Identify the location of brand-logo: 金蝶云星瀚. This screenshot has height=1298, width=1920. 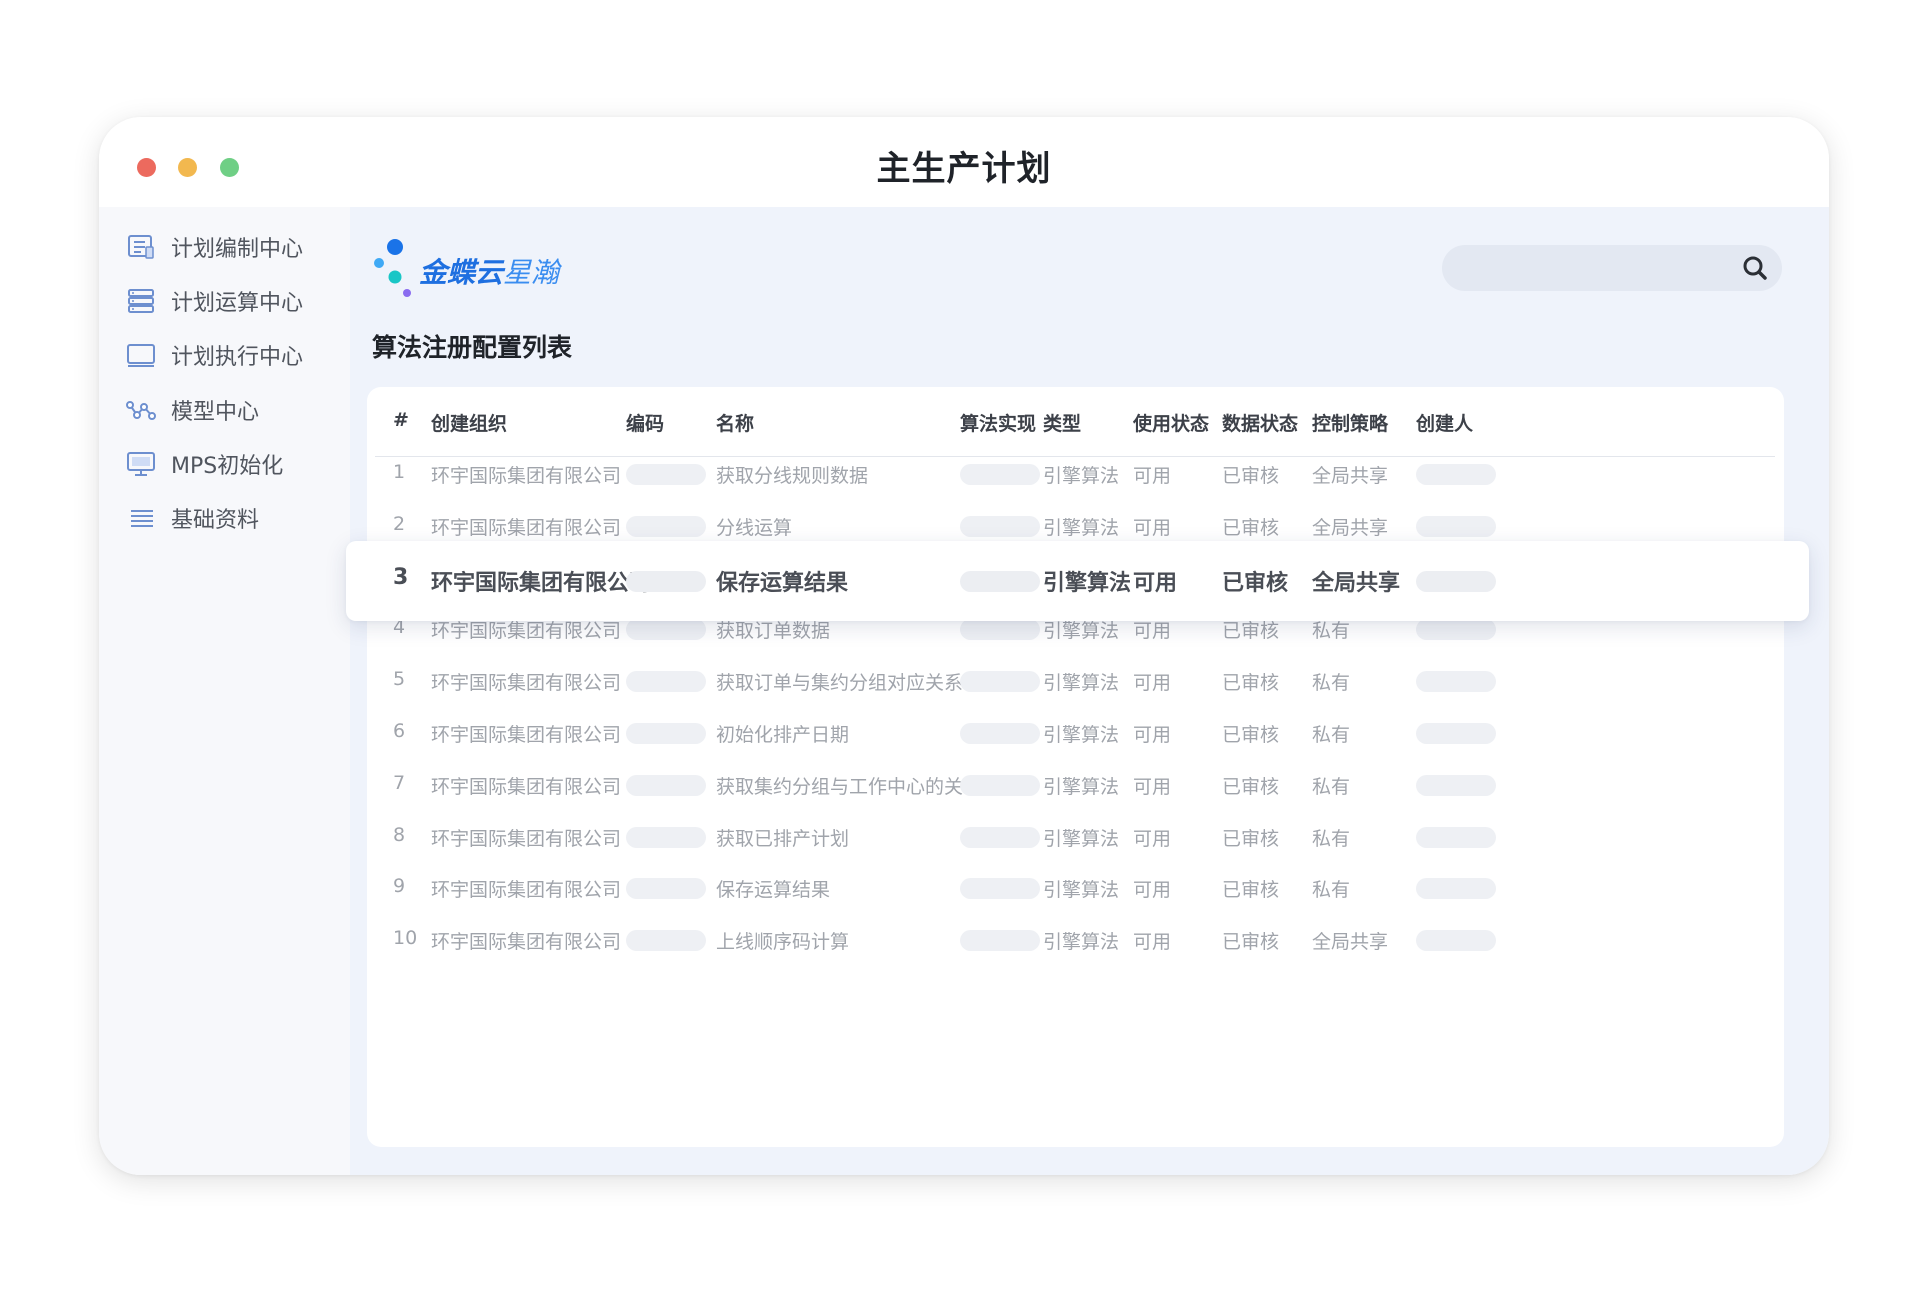
(482, 268).